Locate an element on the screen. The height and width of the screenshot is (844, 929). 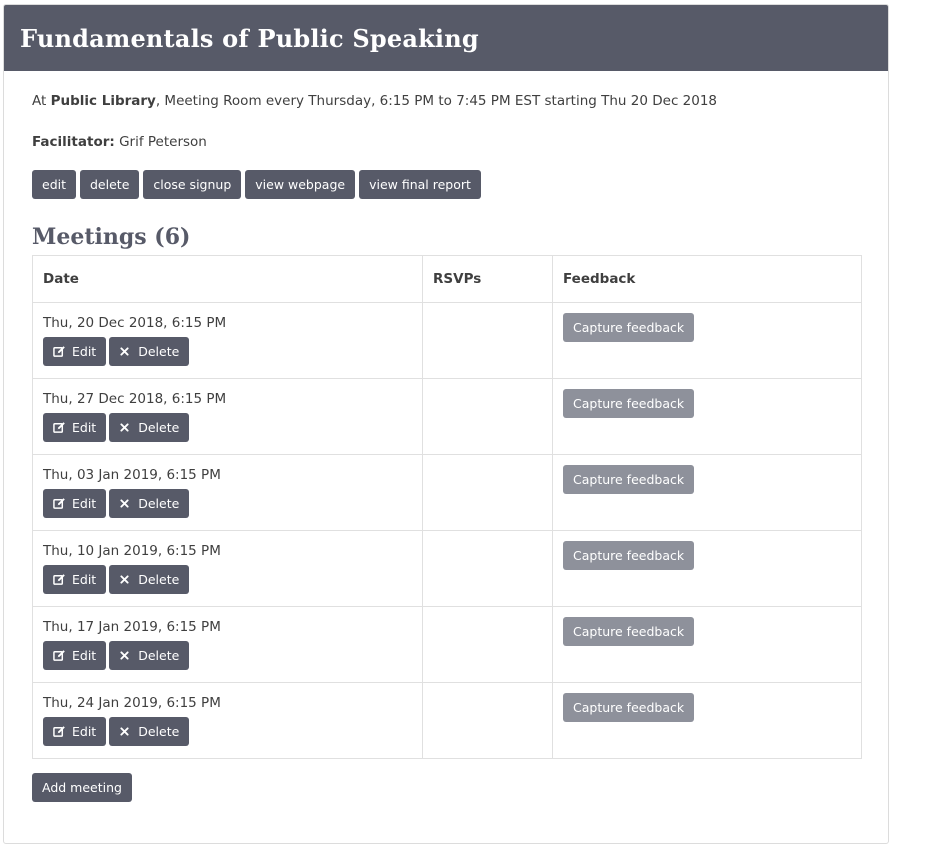
meetings-heading: Meetings (6) is located at coordinates (111, 237).